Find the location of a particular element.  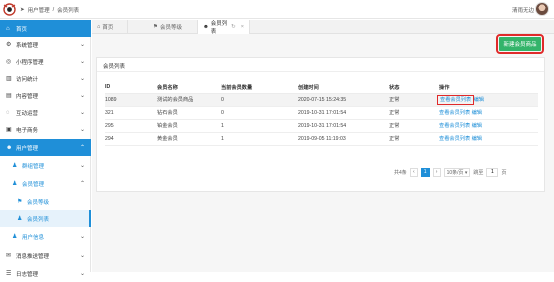

group-icon: ♟ is located at coordinates (15, 165).